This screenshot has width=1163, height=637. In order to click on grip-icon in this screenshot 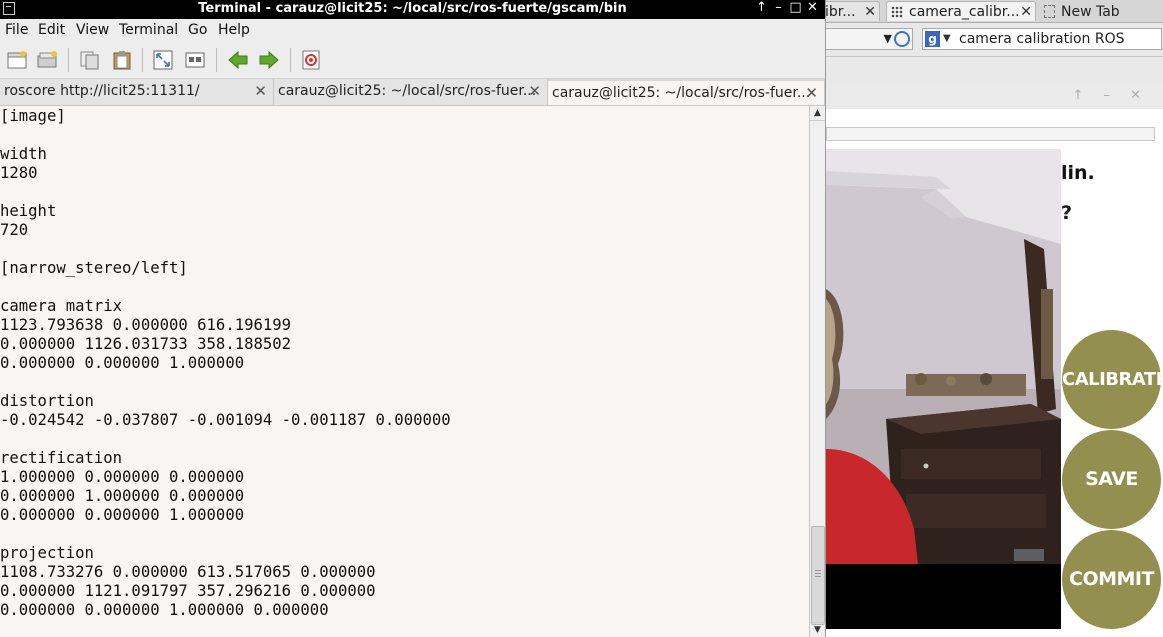, I will do `click(818, 574)`.